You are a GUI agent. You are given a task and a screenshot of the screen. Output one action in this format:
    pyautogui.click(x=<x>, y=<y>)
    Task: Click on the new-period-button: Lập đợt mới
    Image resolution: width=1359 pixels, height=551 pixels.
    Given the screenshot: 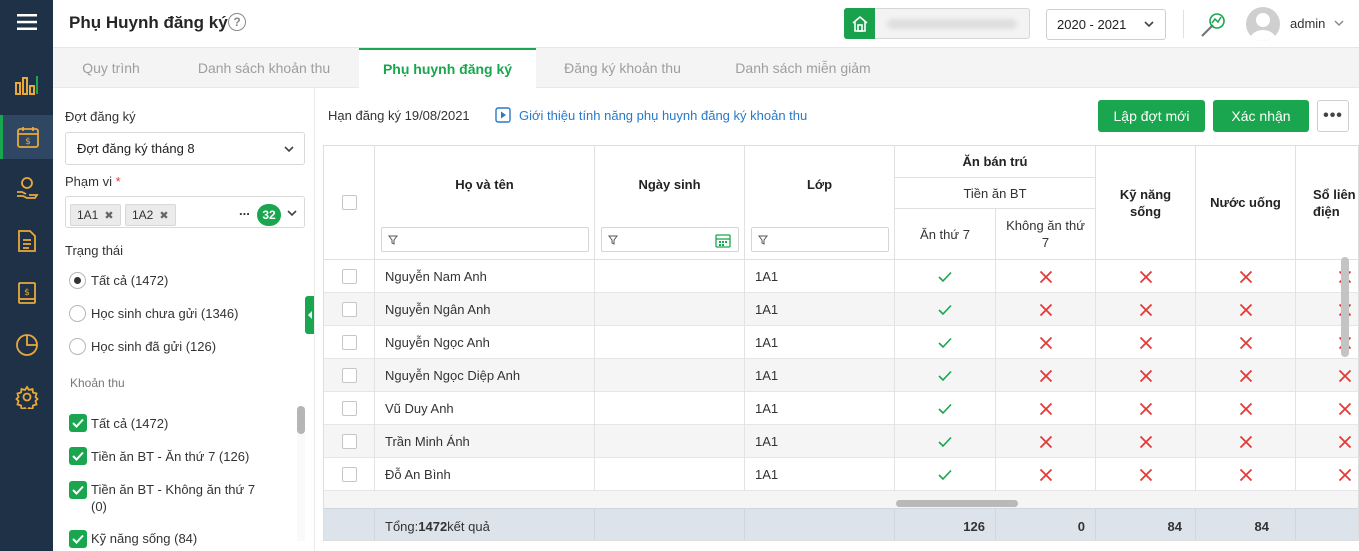 What is the action you would take?
    pyautogui.click(x=1151, y=116)
    